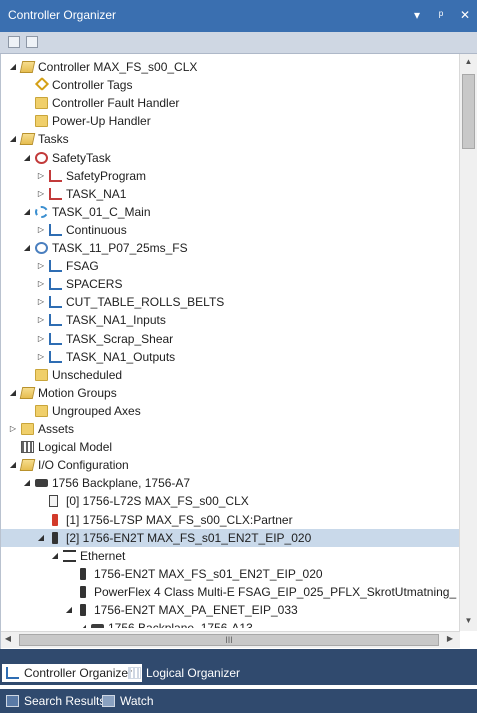  I want to click on tree-node: Power-Up Handler, so click(230, 121).